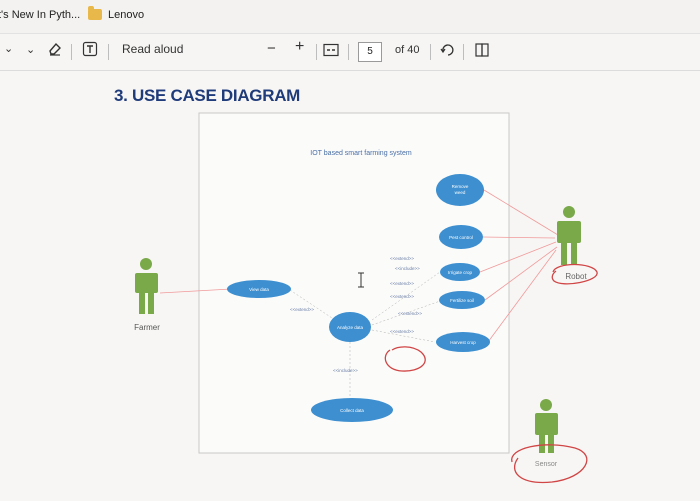 The image size is (700, 501). What do you see at coordinates (147, 327) in the screenshot?
I see `farmer-label: Farmer` at bounding box center [147, 327].